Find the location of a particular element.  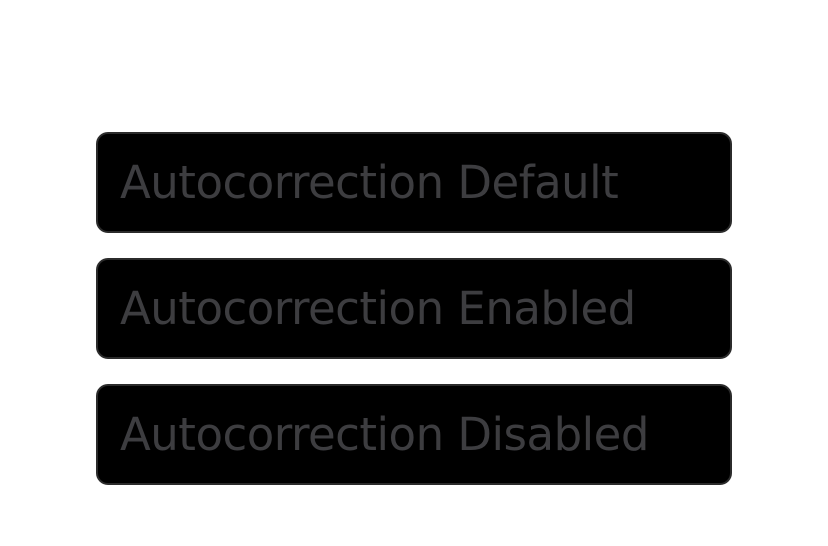

autocorrection-default-placeholder: Autocorrection Default is located at coordinates (369, 182).